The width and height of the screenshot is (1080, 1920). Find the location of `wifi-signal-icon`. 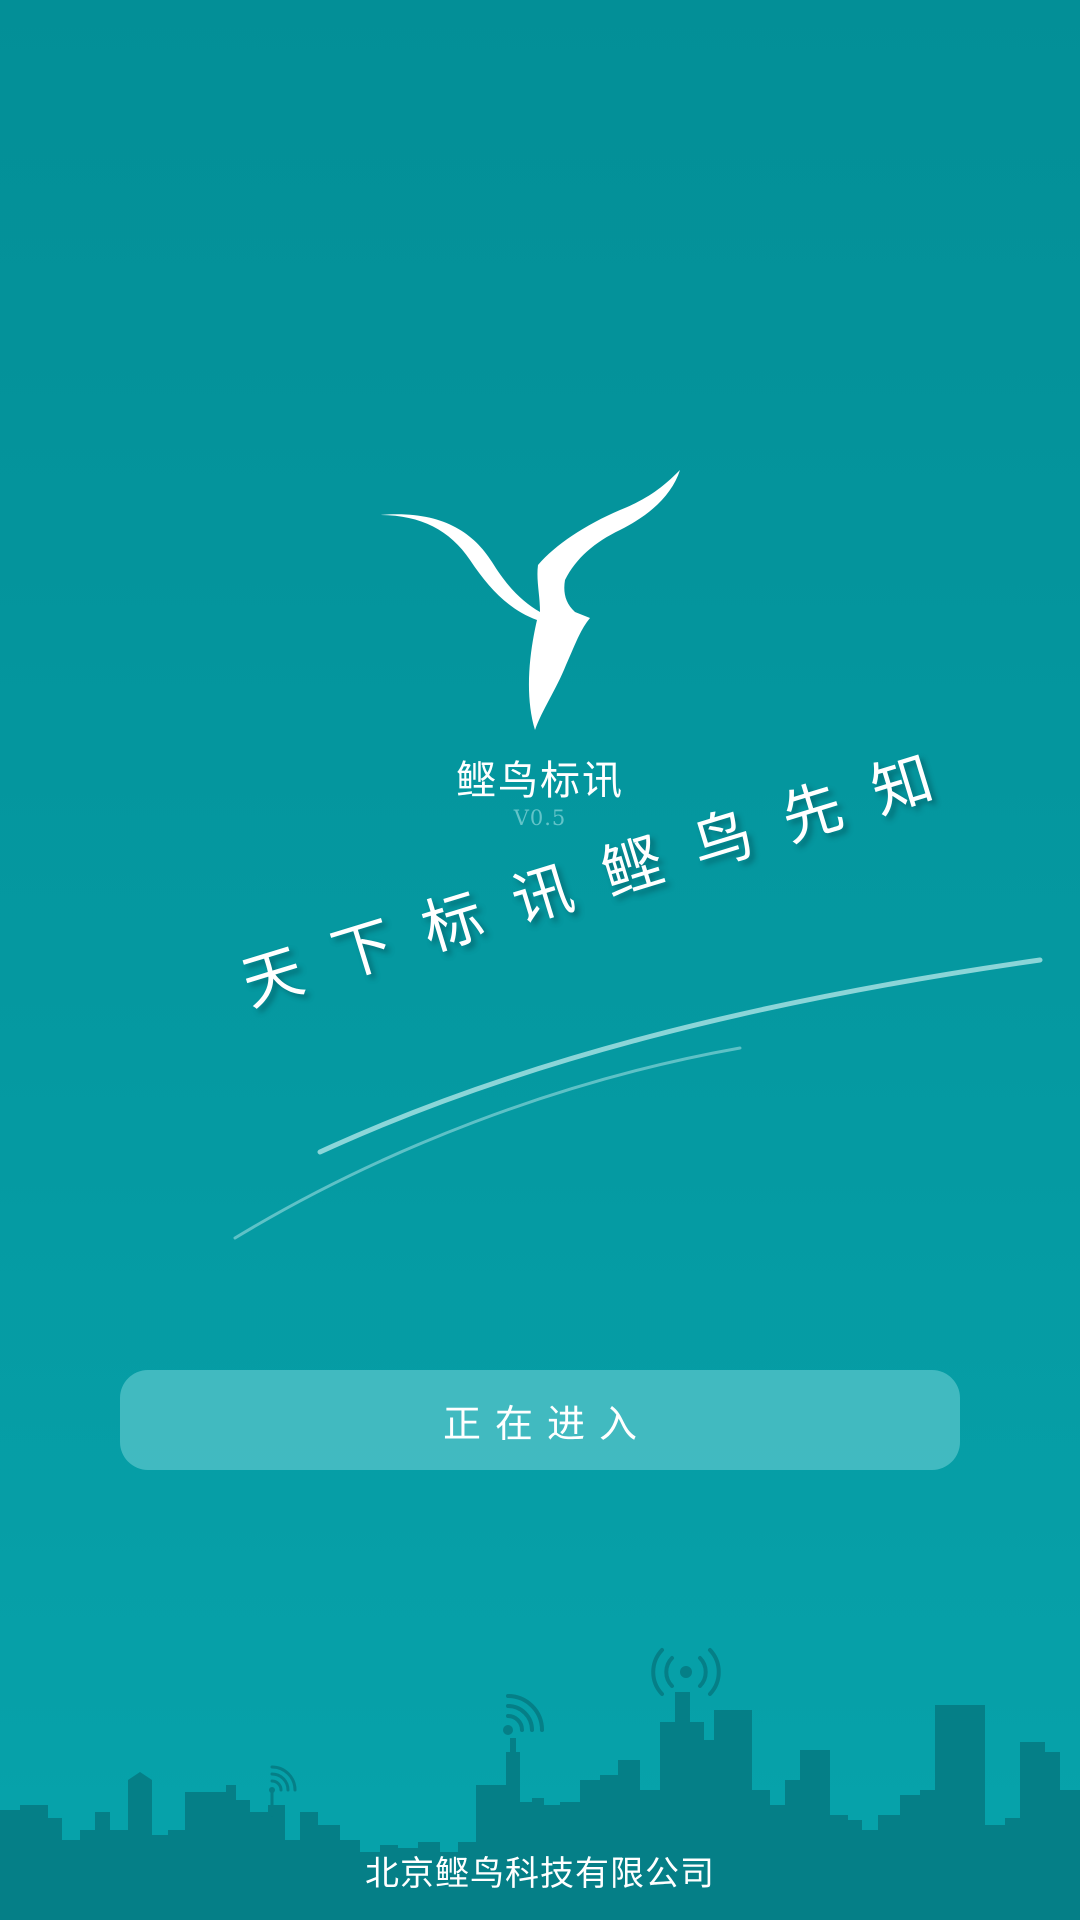

wifi-signal-icon is located at coordinates (686, 1672).